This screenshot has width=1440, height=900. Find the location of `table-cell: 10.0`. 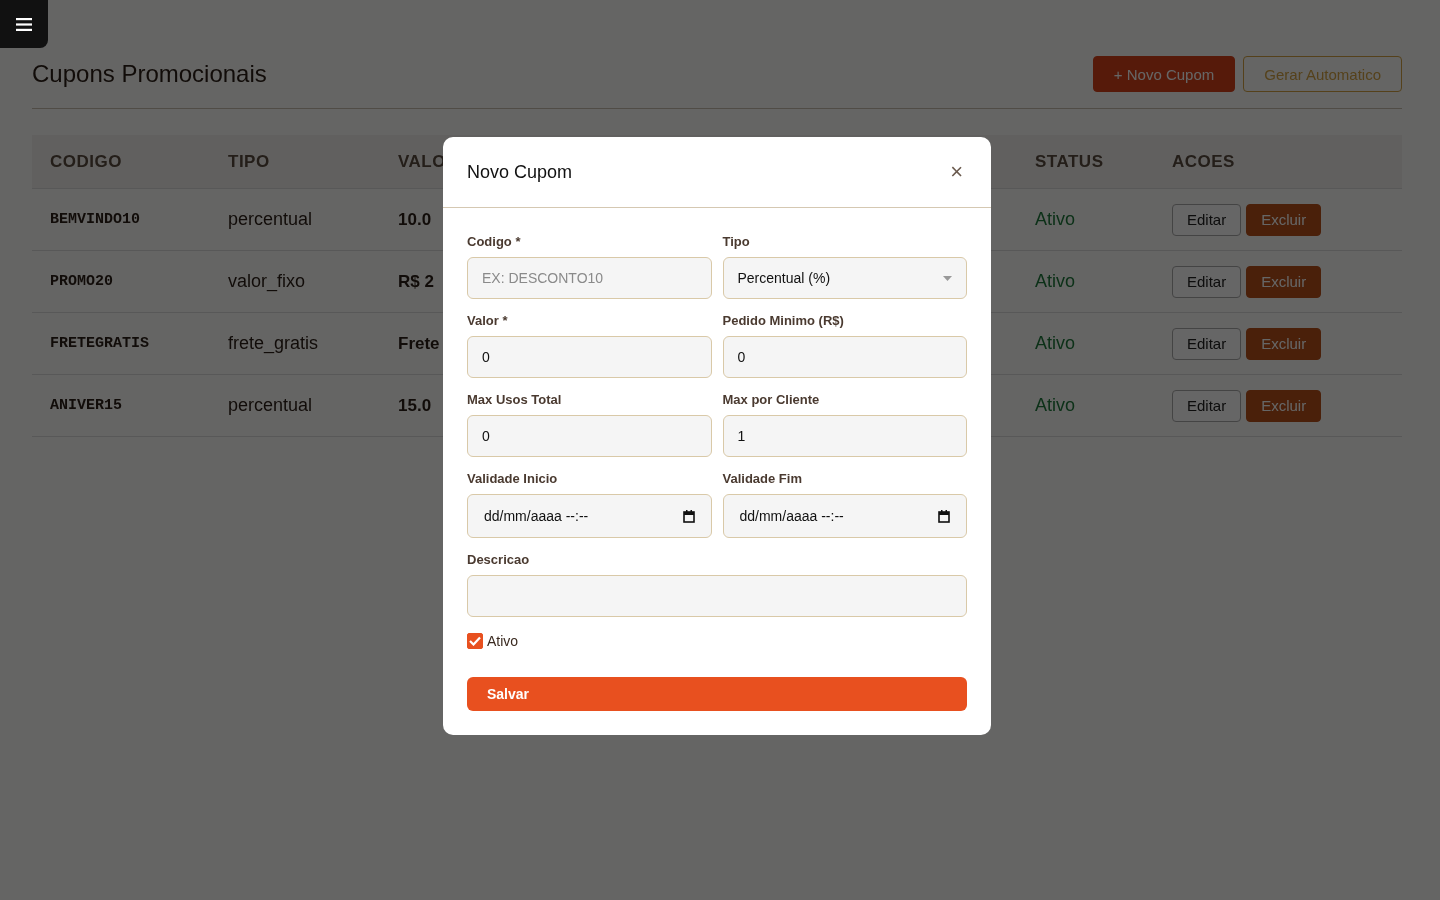

table-cell: 10.0 is located at coordinates (415, 219).